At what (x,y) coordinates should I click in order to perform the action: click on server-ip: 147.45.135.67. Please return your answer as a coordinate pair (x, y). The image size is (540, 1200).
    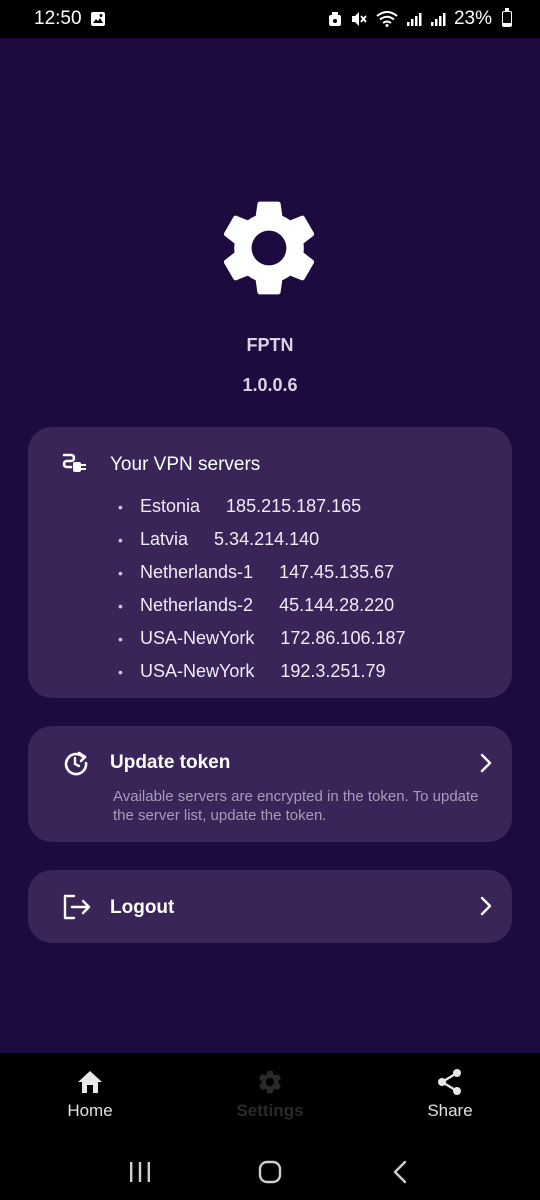
    Looking at the image, I should click on (337, 572).